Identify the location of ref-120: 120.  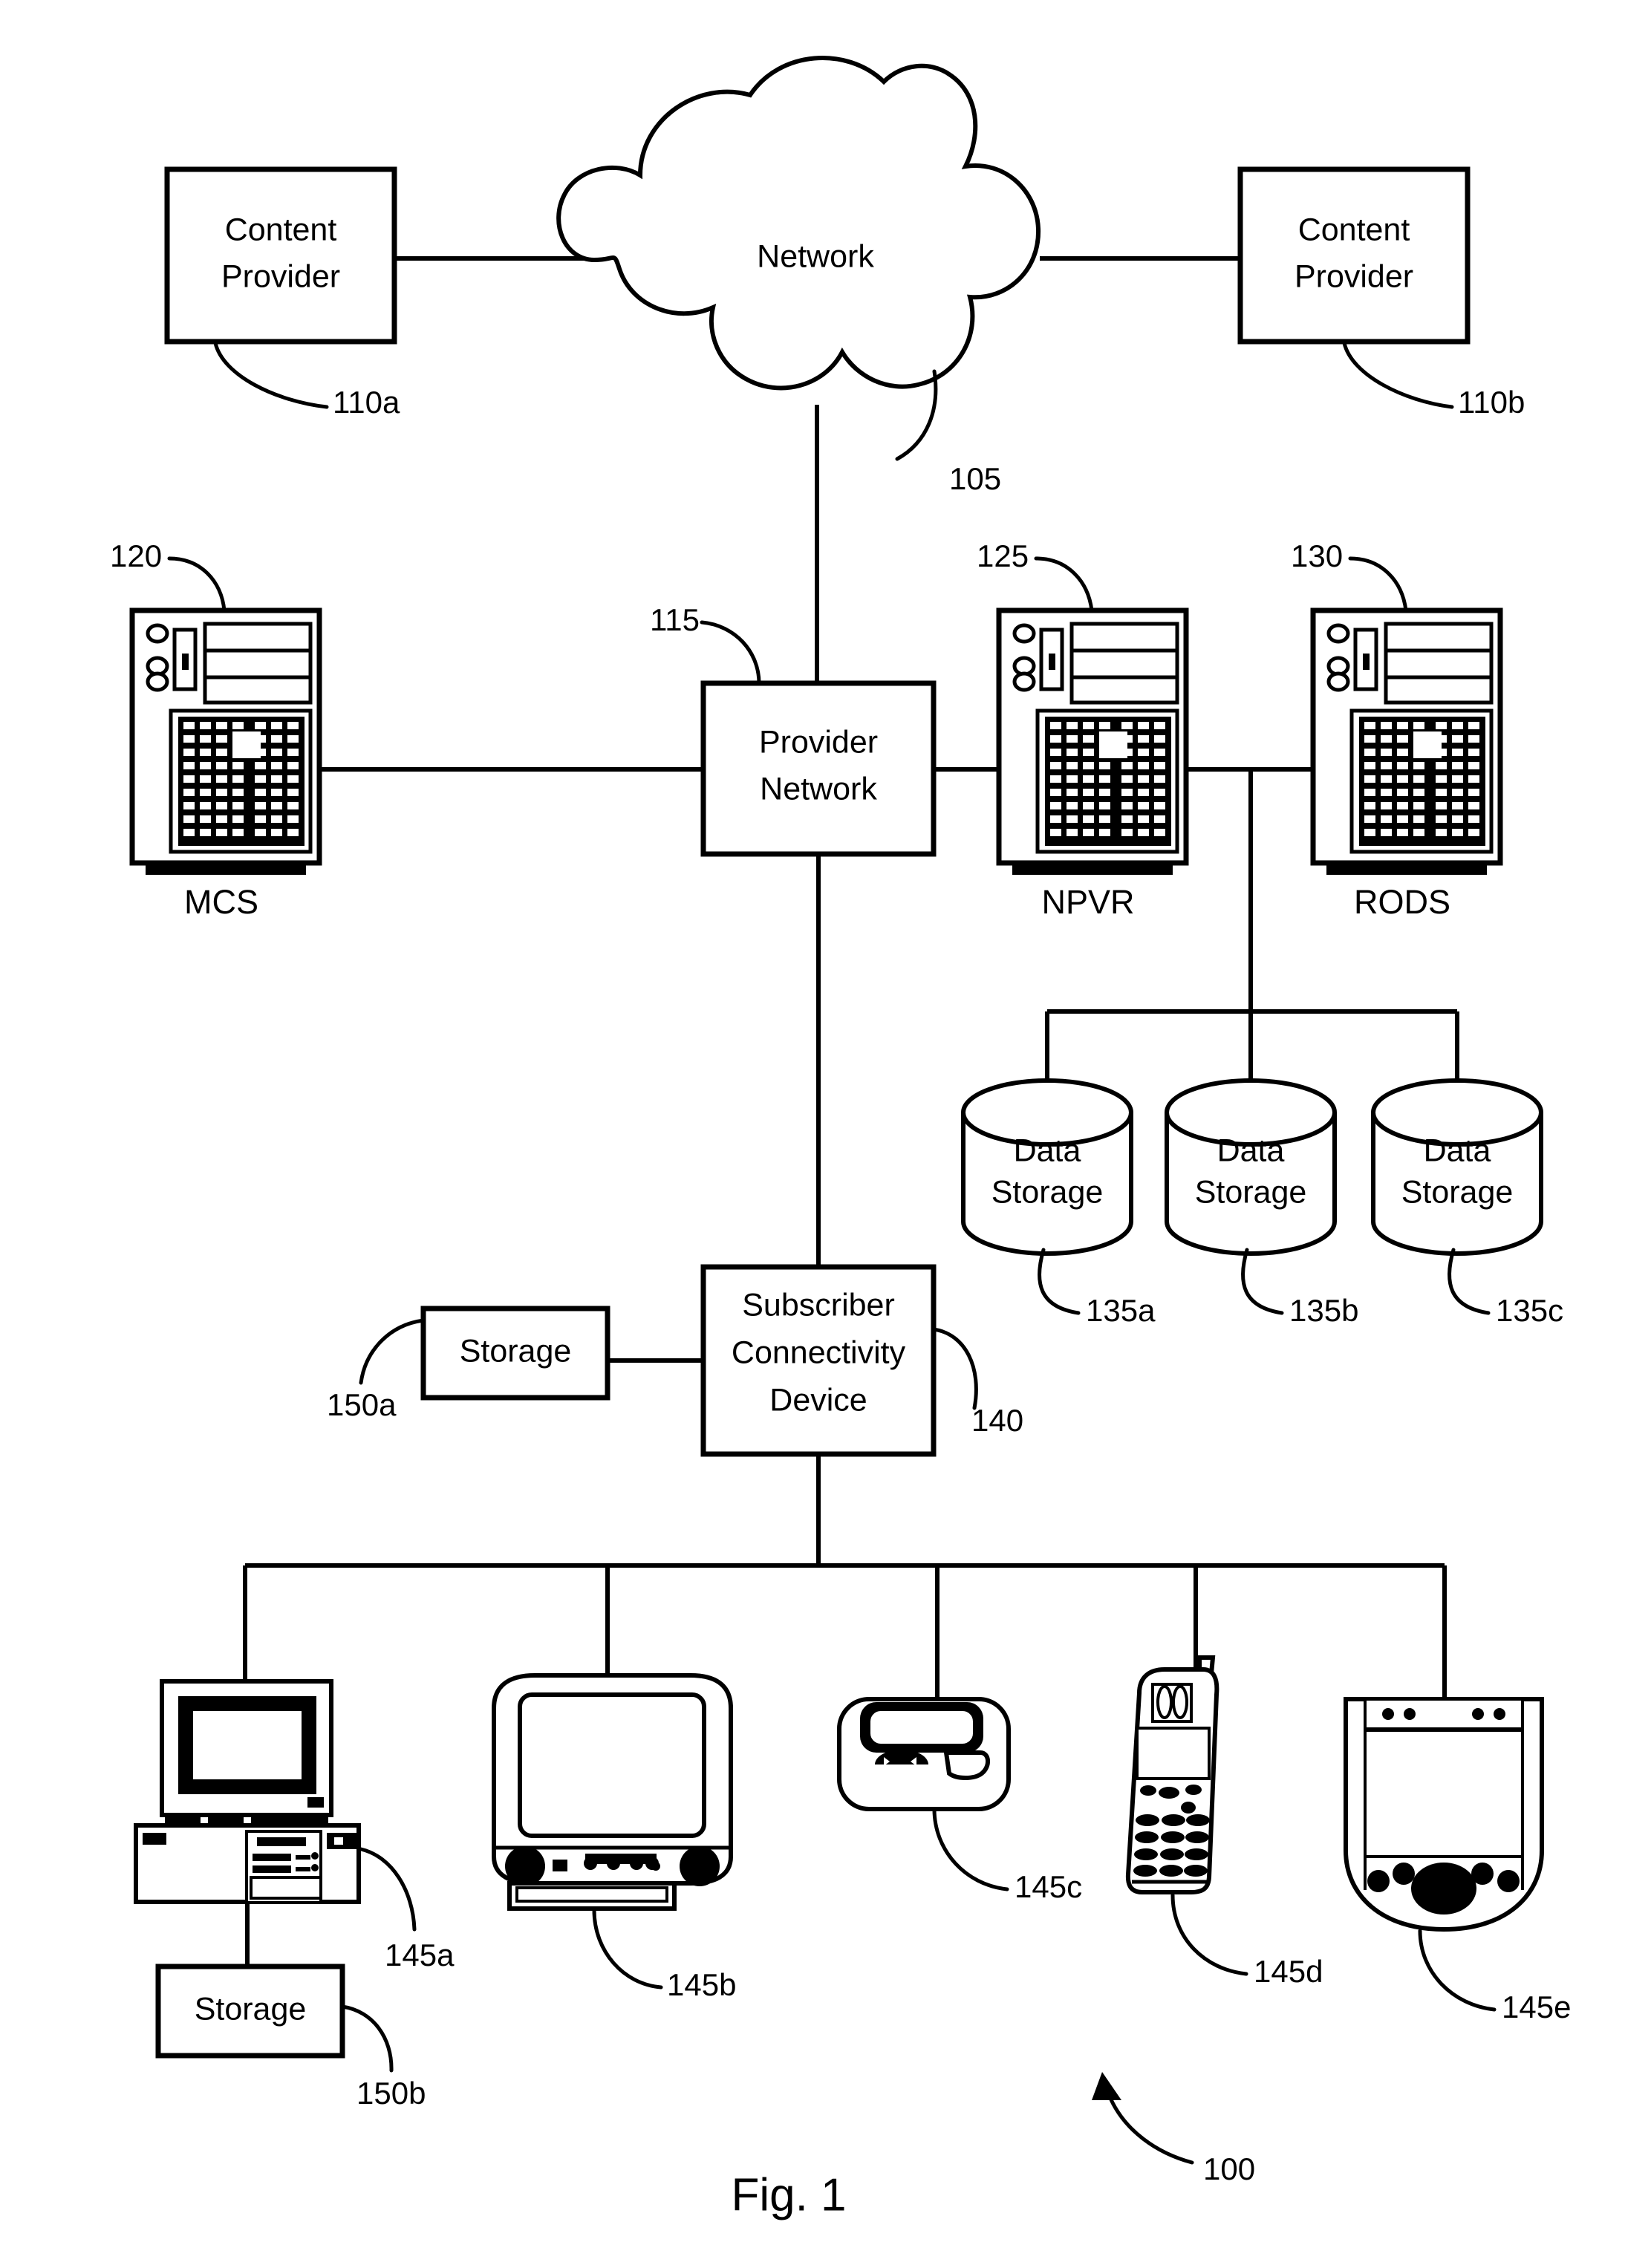
(136, 555).